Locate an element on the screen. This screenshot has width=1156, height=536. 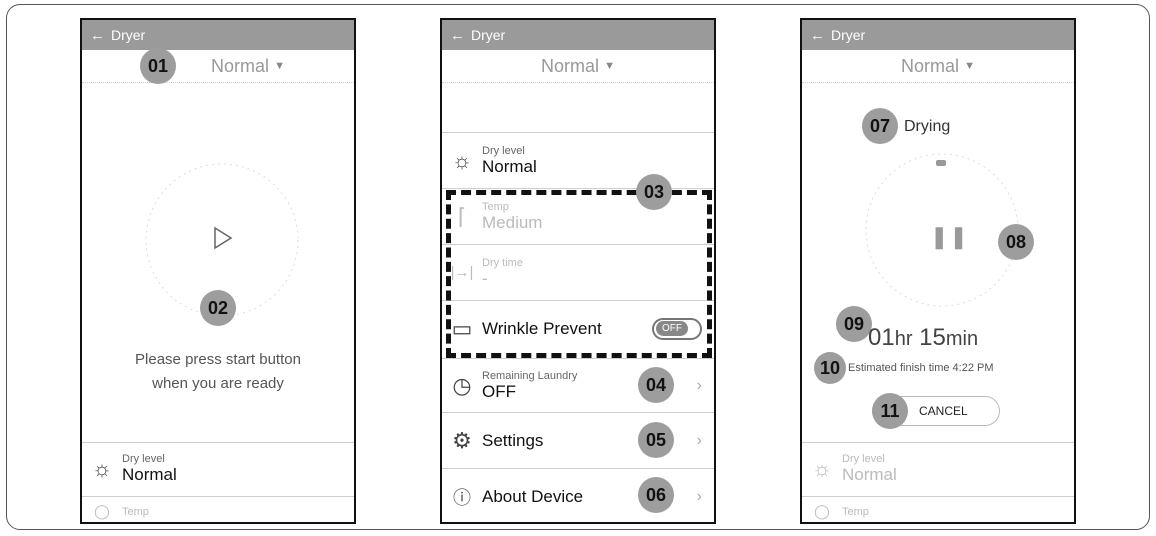
remaining-time: 01hr 15min is located at coordinates (923, 338).